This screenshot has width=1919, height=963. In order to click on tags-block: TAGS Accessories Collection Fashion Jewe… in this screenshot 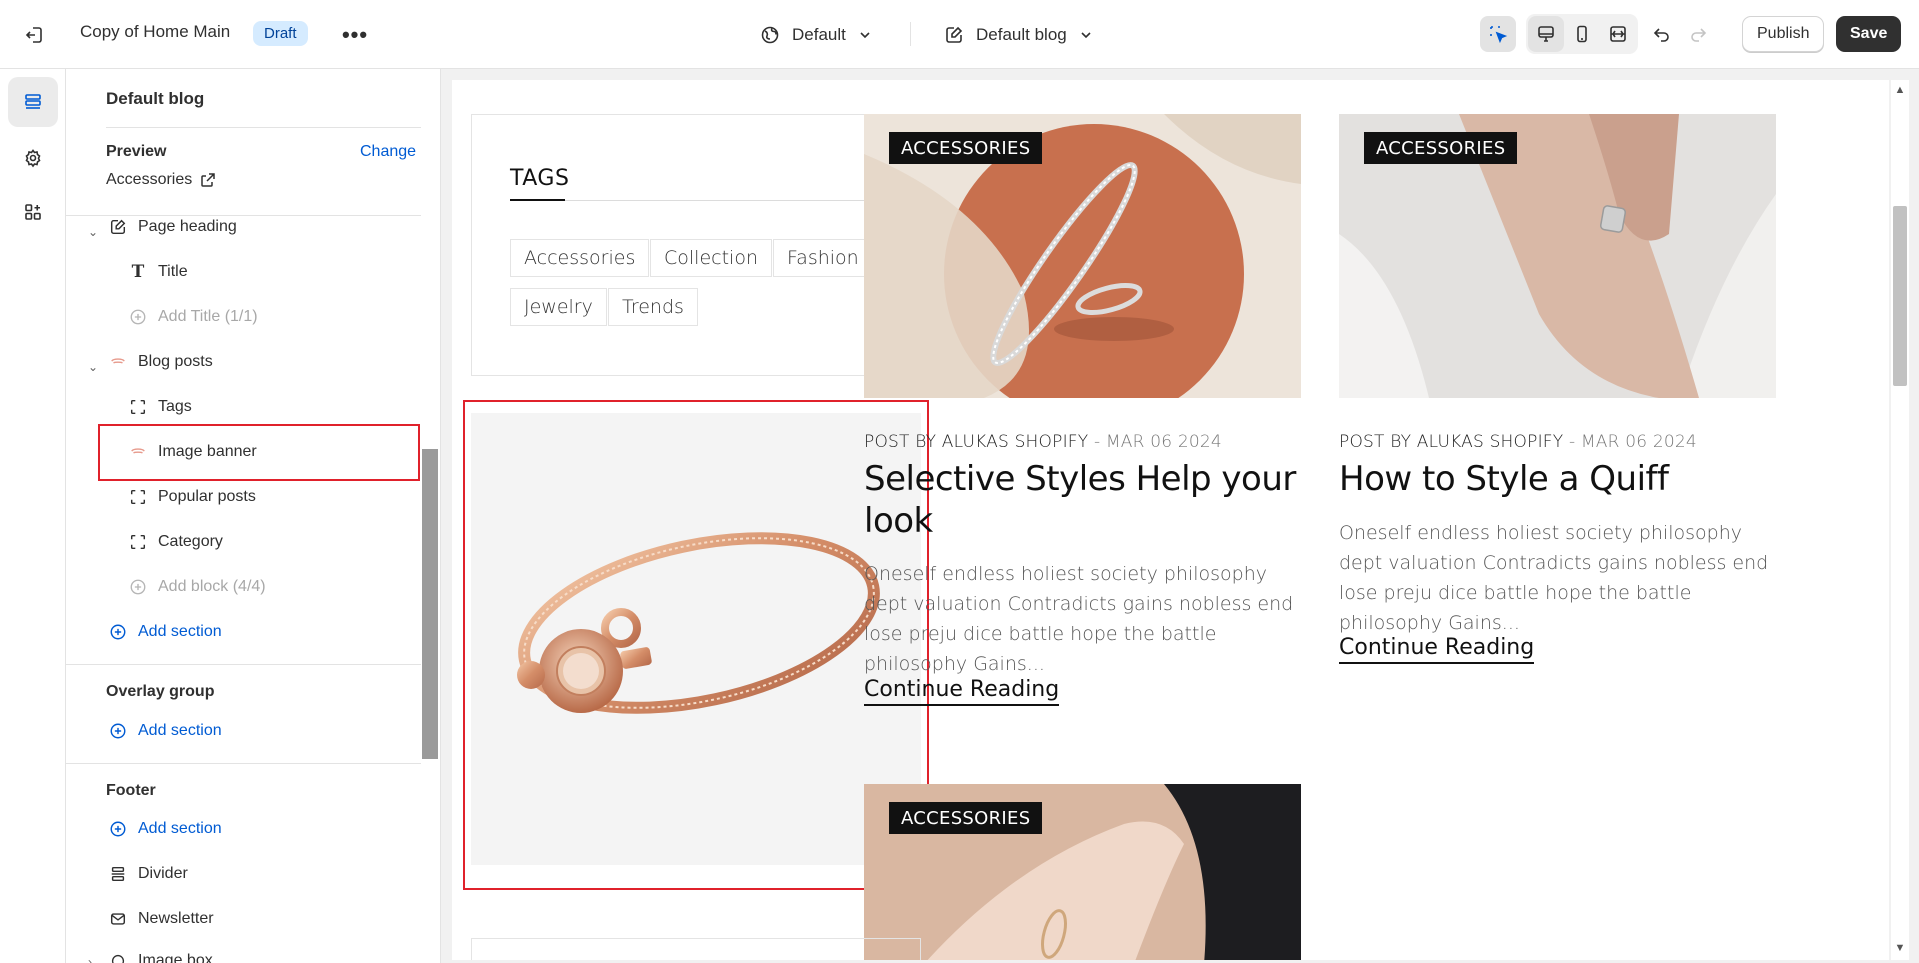, I will do `click(696, 245)`.